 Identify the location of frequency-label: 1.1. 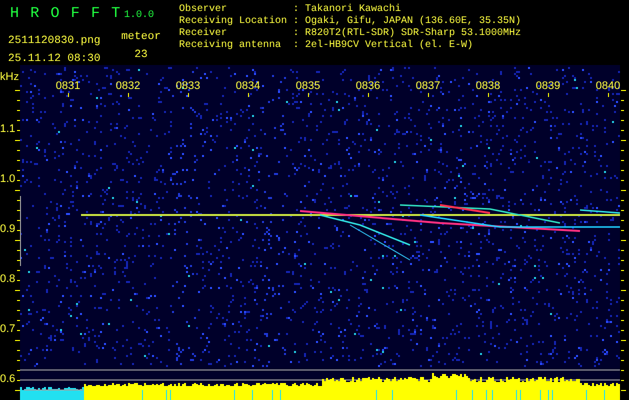
(8, 129).